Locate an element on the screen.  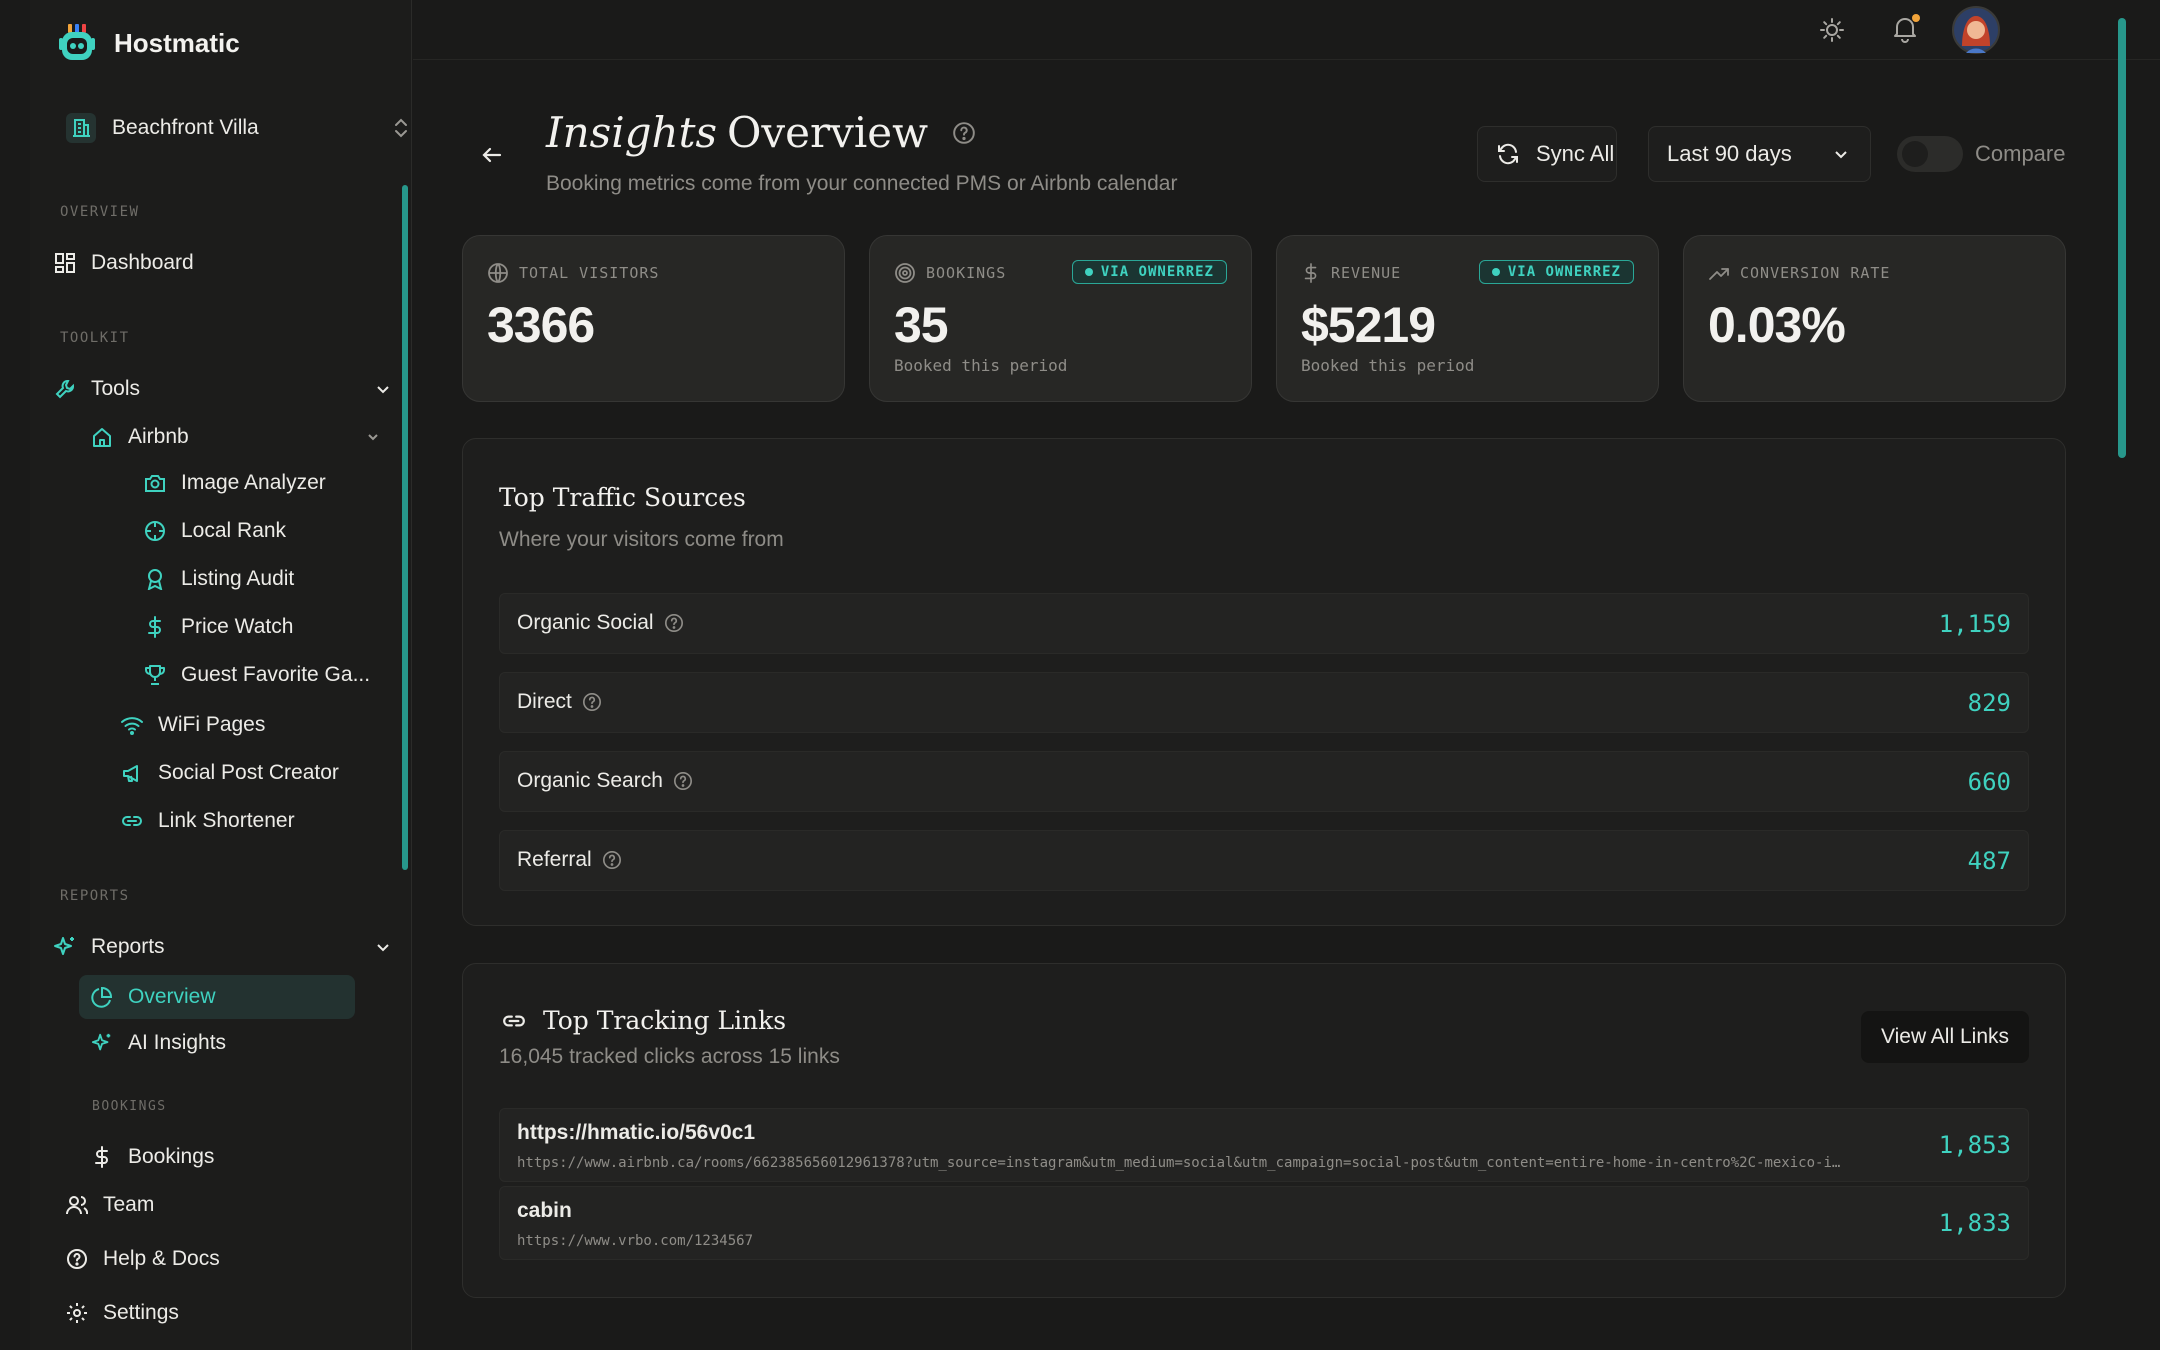
traffic-row: Referral 487 is located at coordinates (1264, 860).